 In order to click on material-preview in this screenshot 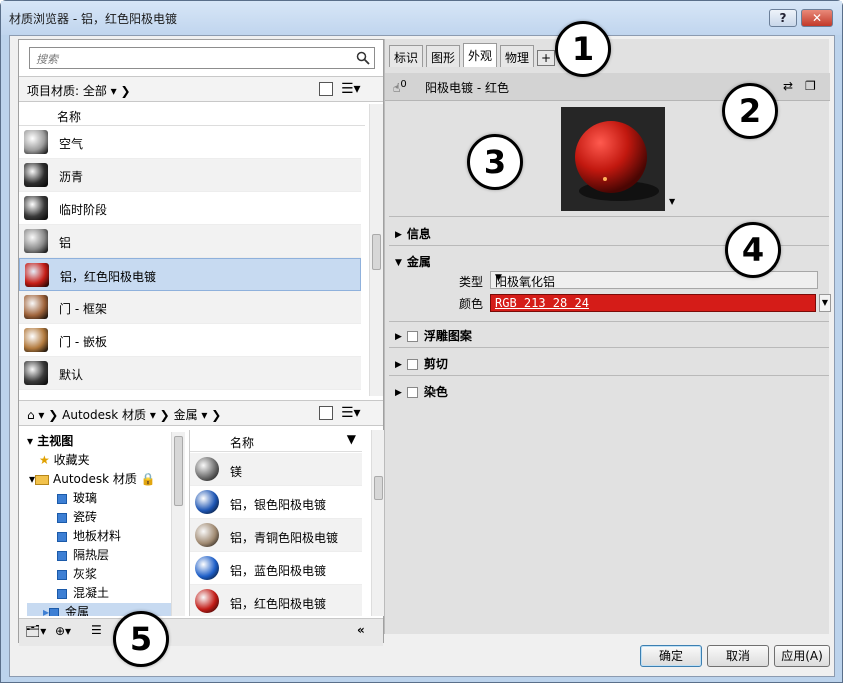, I will do `click(613, 159)`.